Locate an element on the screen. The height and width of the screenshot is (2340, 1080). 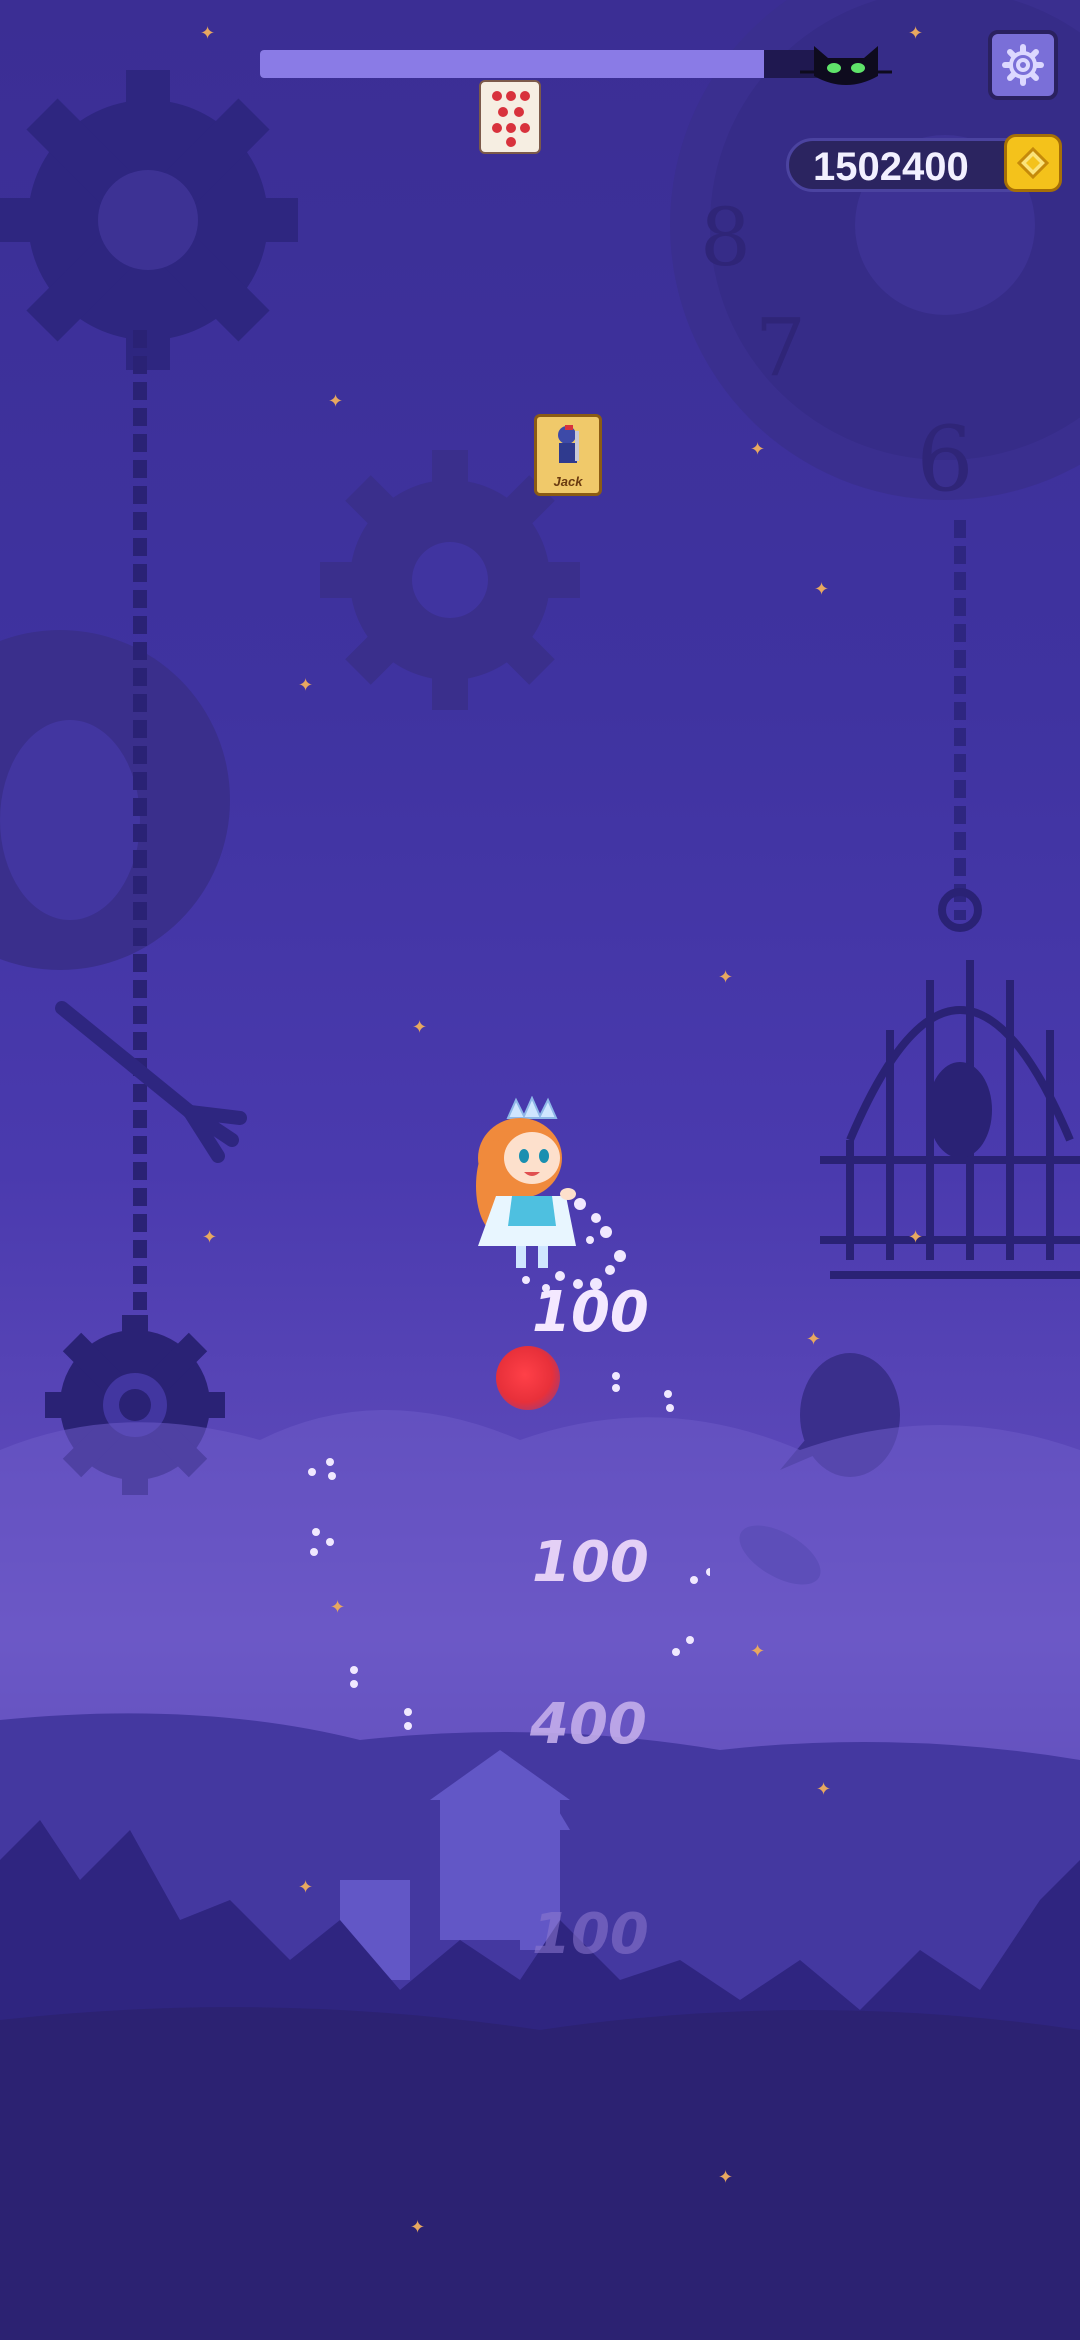
jack-card-label: Jack is located at coordinates (568, 481).